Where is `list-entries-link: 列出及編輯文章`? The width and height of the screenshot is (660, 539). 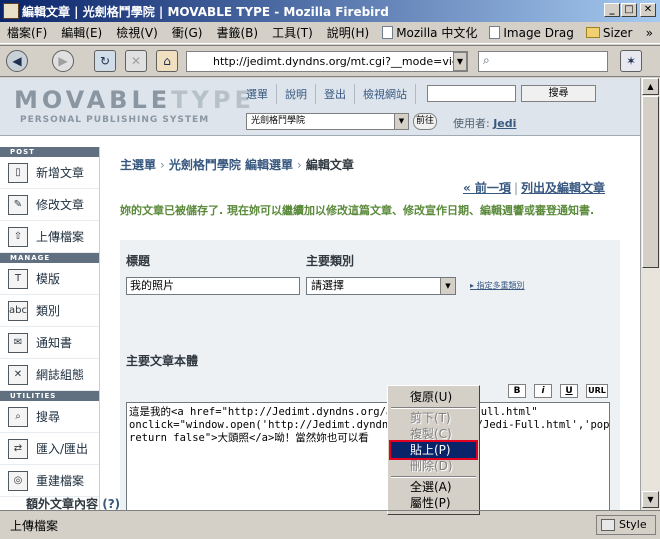
list-entries-link: 列出及編輯文章 is located at coordinates (563, 188).